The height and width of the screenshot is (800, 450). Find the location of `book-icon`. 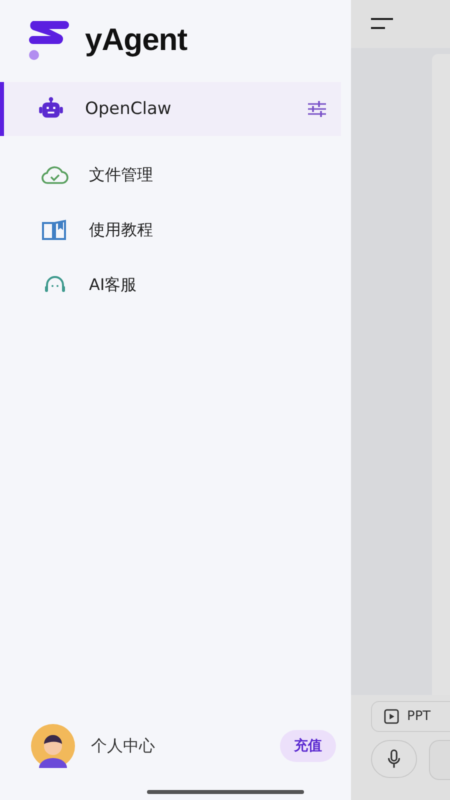

book-icon is located at coordinates (55, 230).